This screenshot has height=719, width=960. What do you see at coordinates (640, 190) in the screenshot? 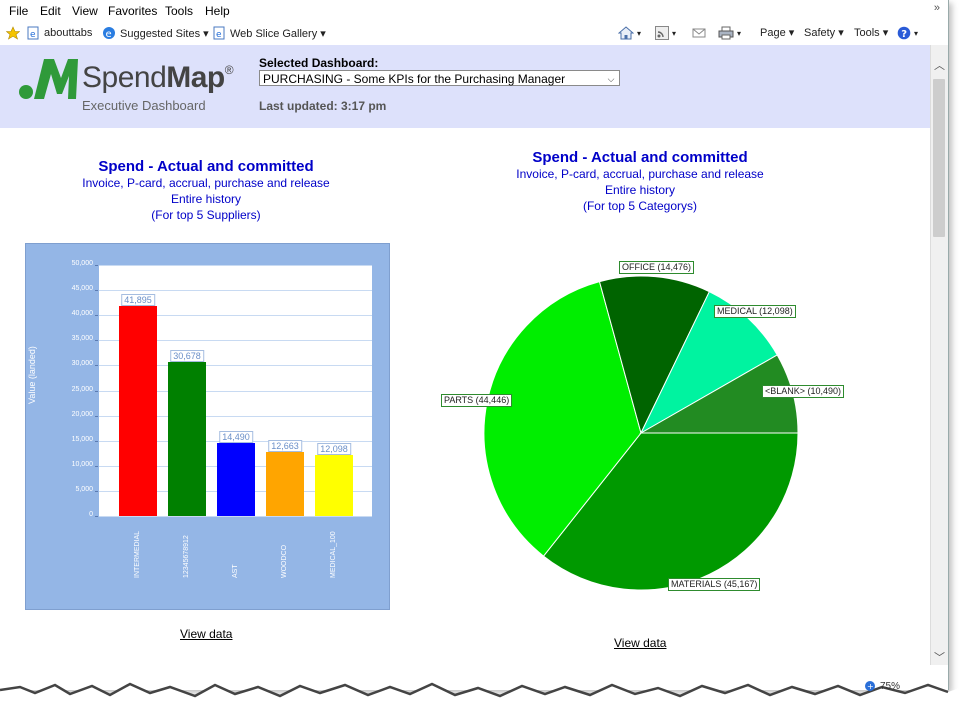
I see `right-chart-subtitle-2: Entire history` at bounding box center [640, 190].